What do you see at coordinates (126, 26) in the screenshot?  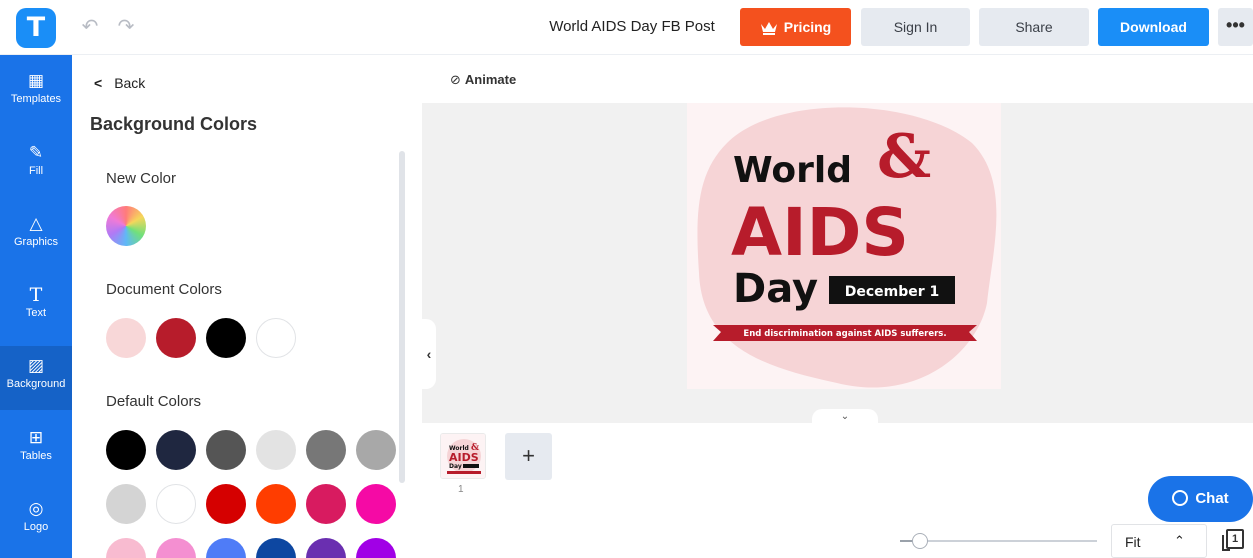 I see `redo-icon: ↷` at bounding box center [126, 26].